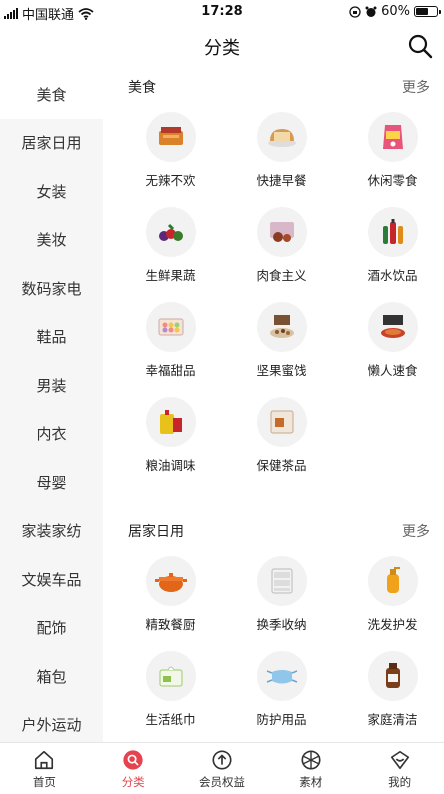 The width and height of the screenshot is (444, 794). I want to click on sidebar-item-label: 居家日用, so click(51, 143).